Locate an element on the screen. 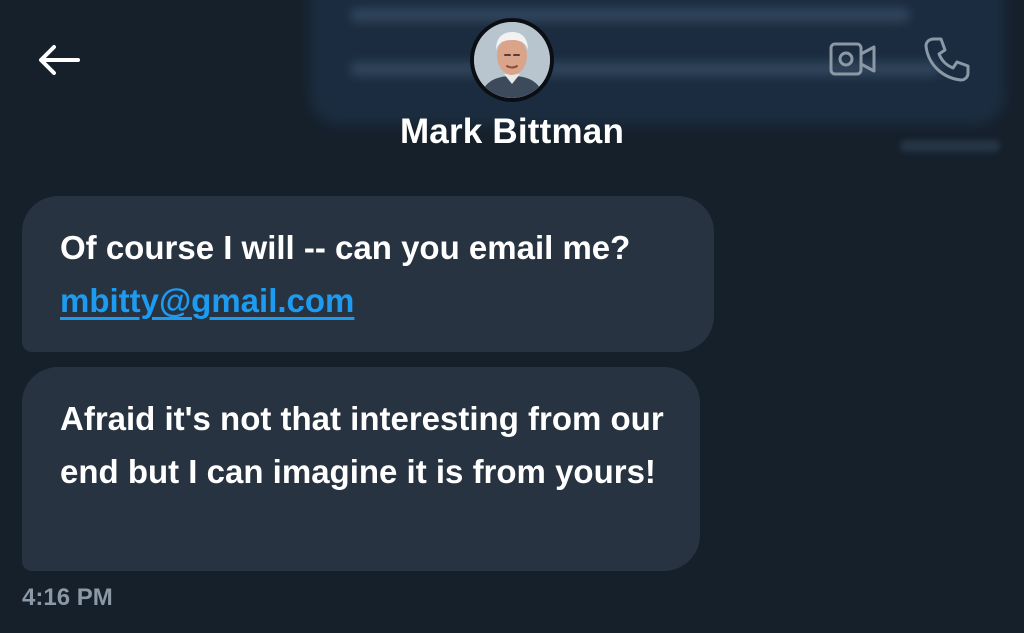 The width and height of the screenshot is (1024, 633). avatar-portrait-icon is located at coordinates (512, 60).